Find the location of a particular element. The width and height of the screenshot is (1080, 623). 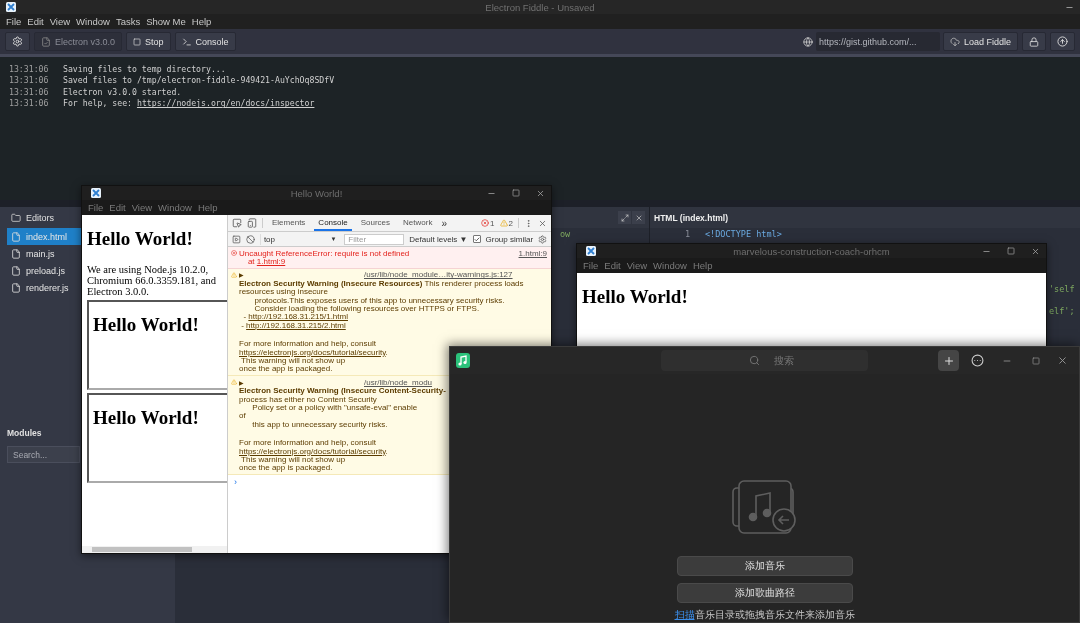

sidebar-toggle-icon is located at coordinates (236, 239).